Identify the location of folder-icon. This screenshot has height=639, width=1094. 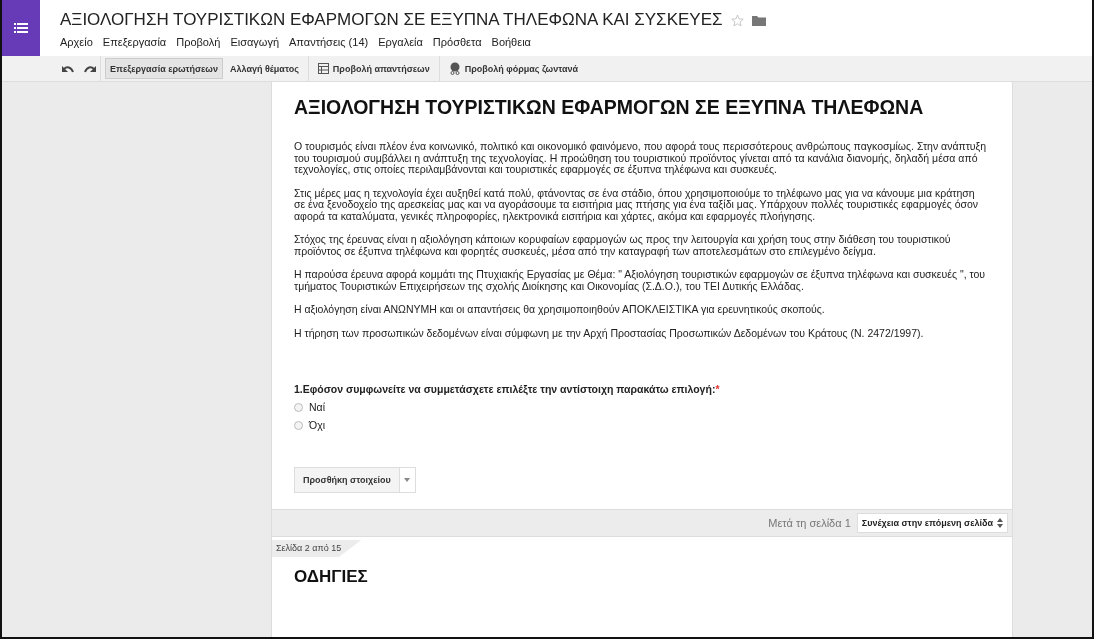
(758, 20).